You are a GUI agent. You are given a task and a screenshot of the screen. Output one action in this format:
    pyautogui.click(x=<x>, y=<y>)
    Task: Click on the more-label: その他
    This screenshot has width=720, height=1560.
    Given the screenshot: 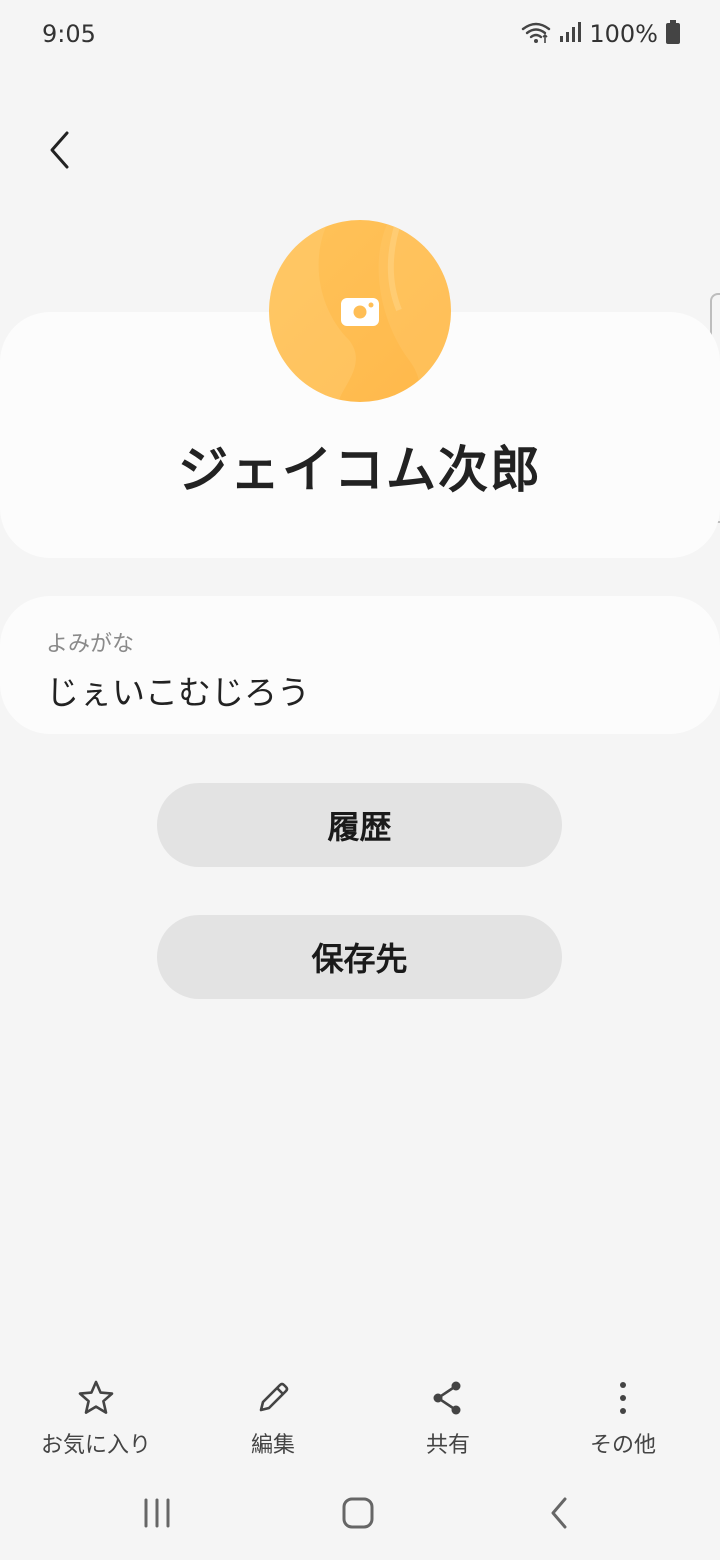 What is the action you would take?
    pyautogui.click(x=622, y=1445)
    